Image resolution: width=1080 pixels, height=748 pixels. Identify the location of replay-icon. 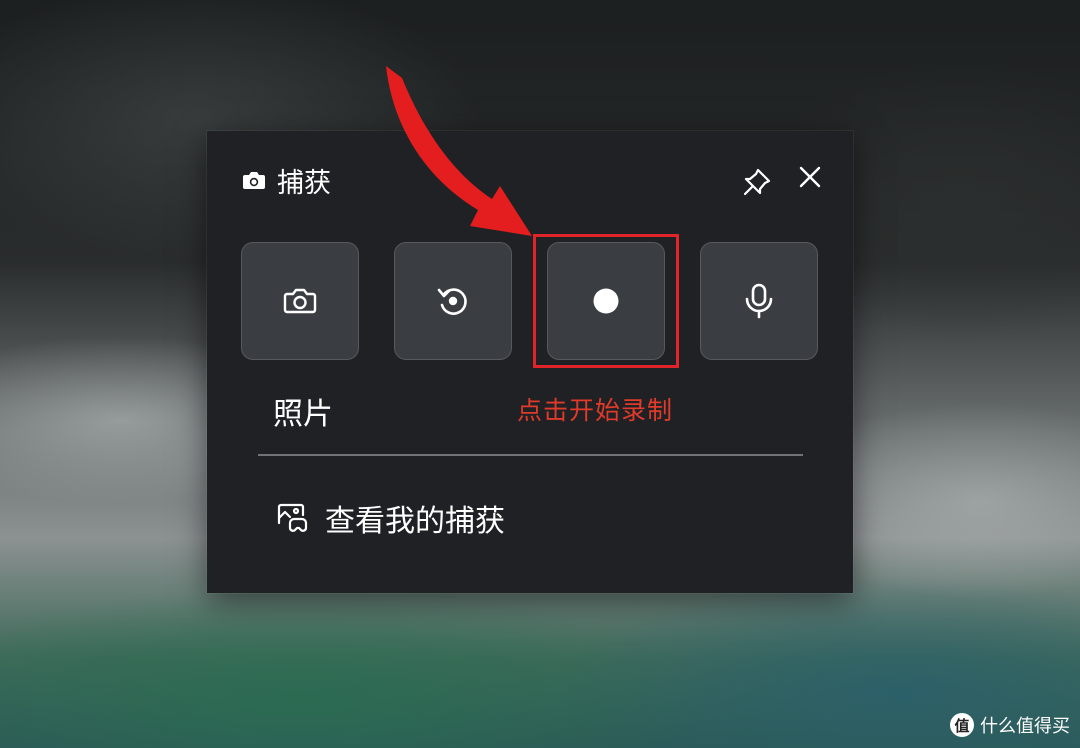
(452, 301).